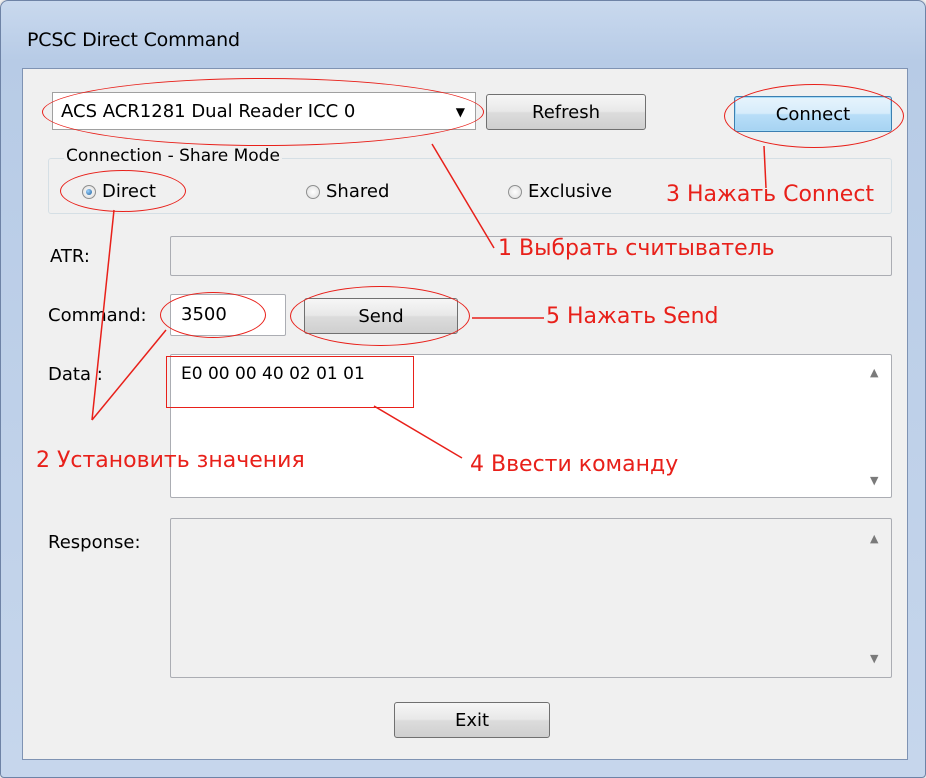 This screenshot has width=926, height=778. Describe the element at coordinates (103, 315) in the screenshot. I see `connector-step2-direct` at that location.